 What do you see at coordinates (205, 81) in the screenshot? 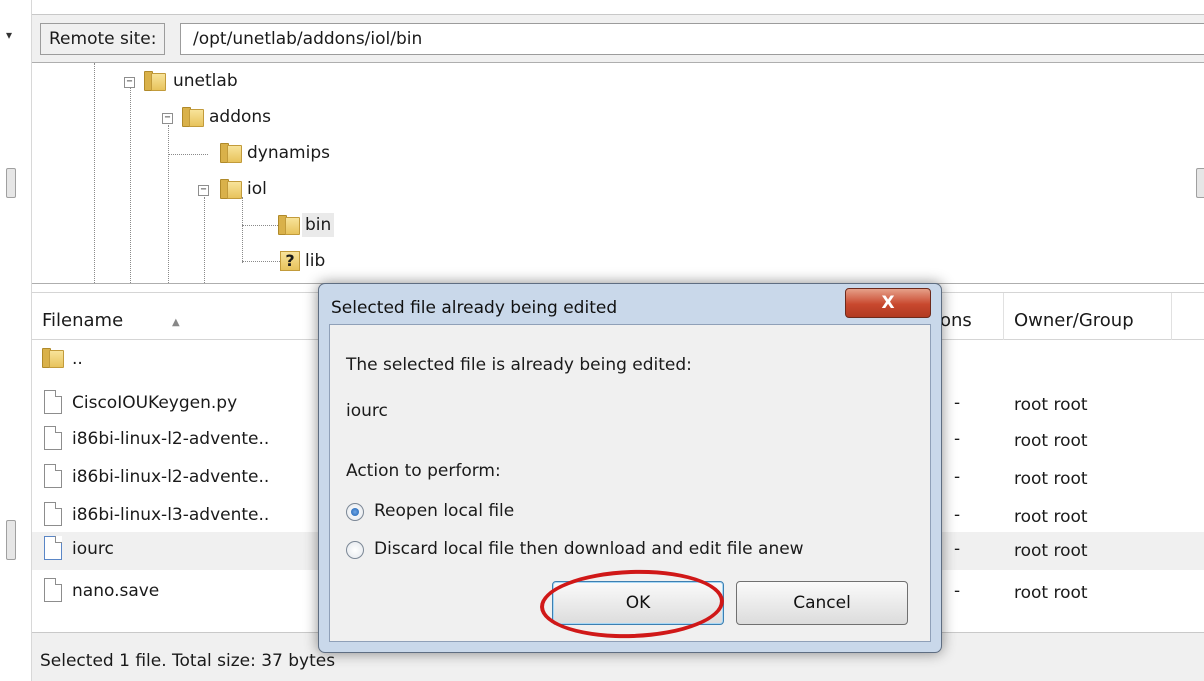
I see `tree-node-unetlab: unetlab` at bounding box center [205, 81].